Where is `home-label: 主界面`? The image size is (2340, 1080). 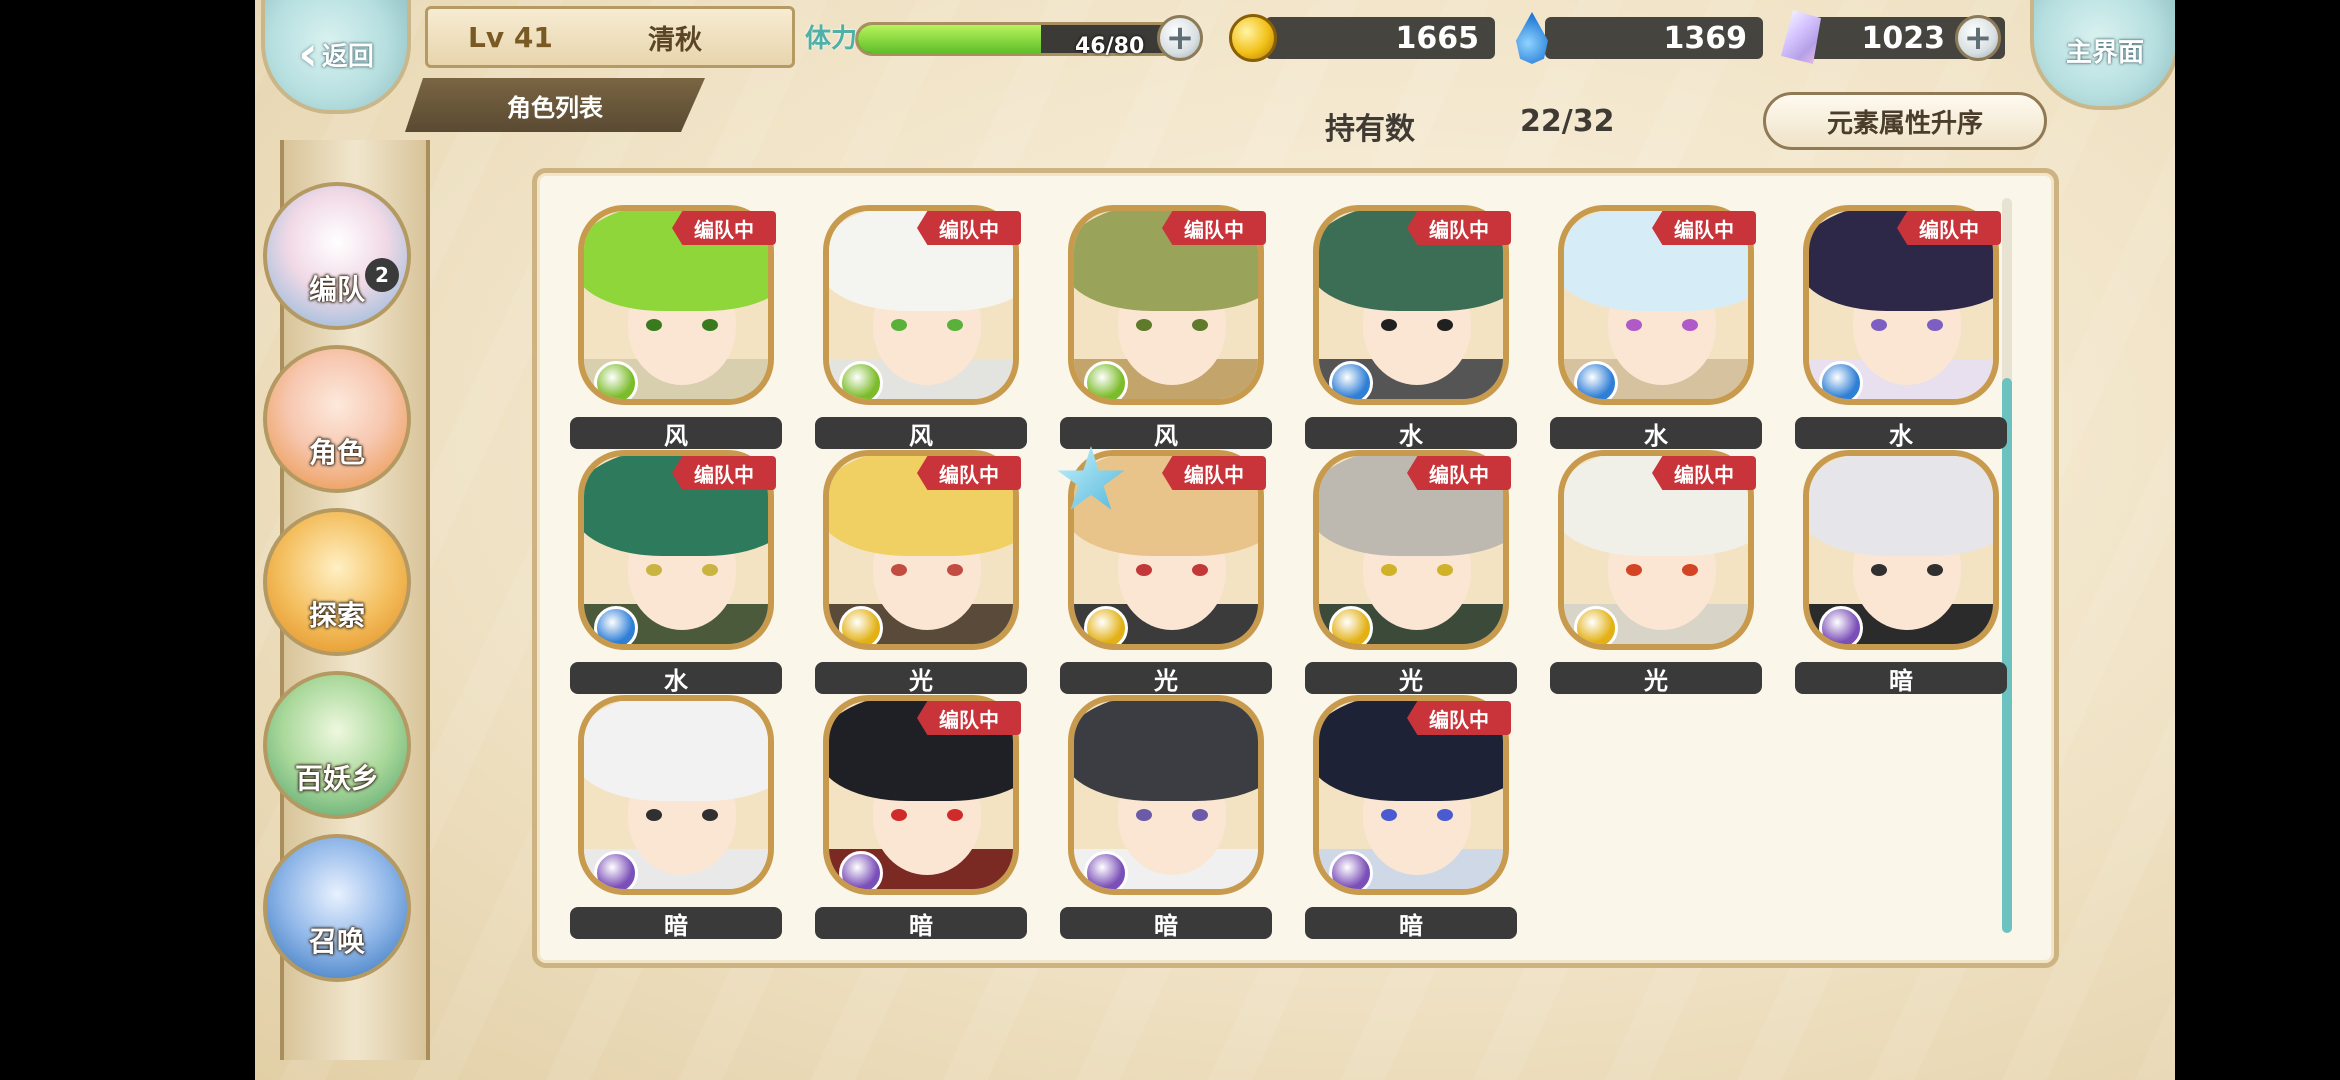
home-label: 主界面 is located at coordinates (2104, 52).